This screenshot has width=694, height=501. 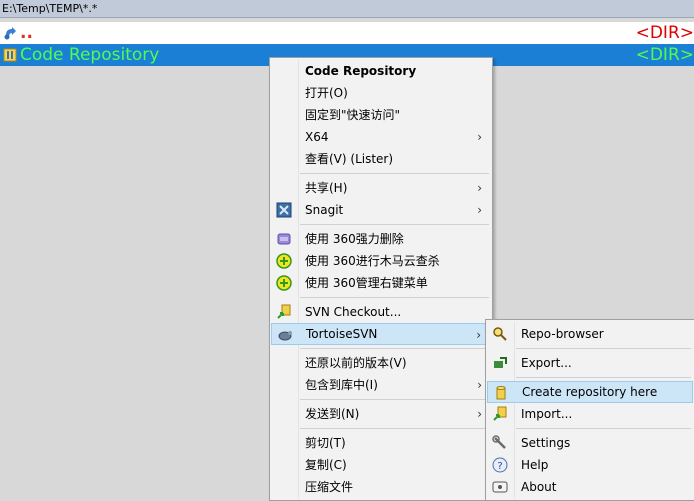 What do you see at coordinates (381, 443) in the screenshot?
I see `menu-item-cut: 剪切(T)` at bounding box center [381, 443].